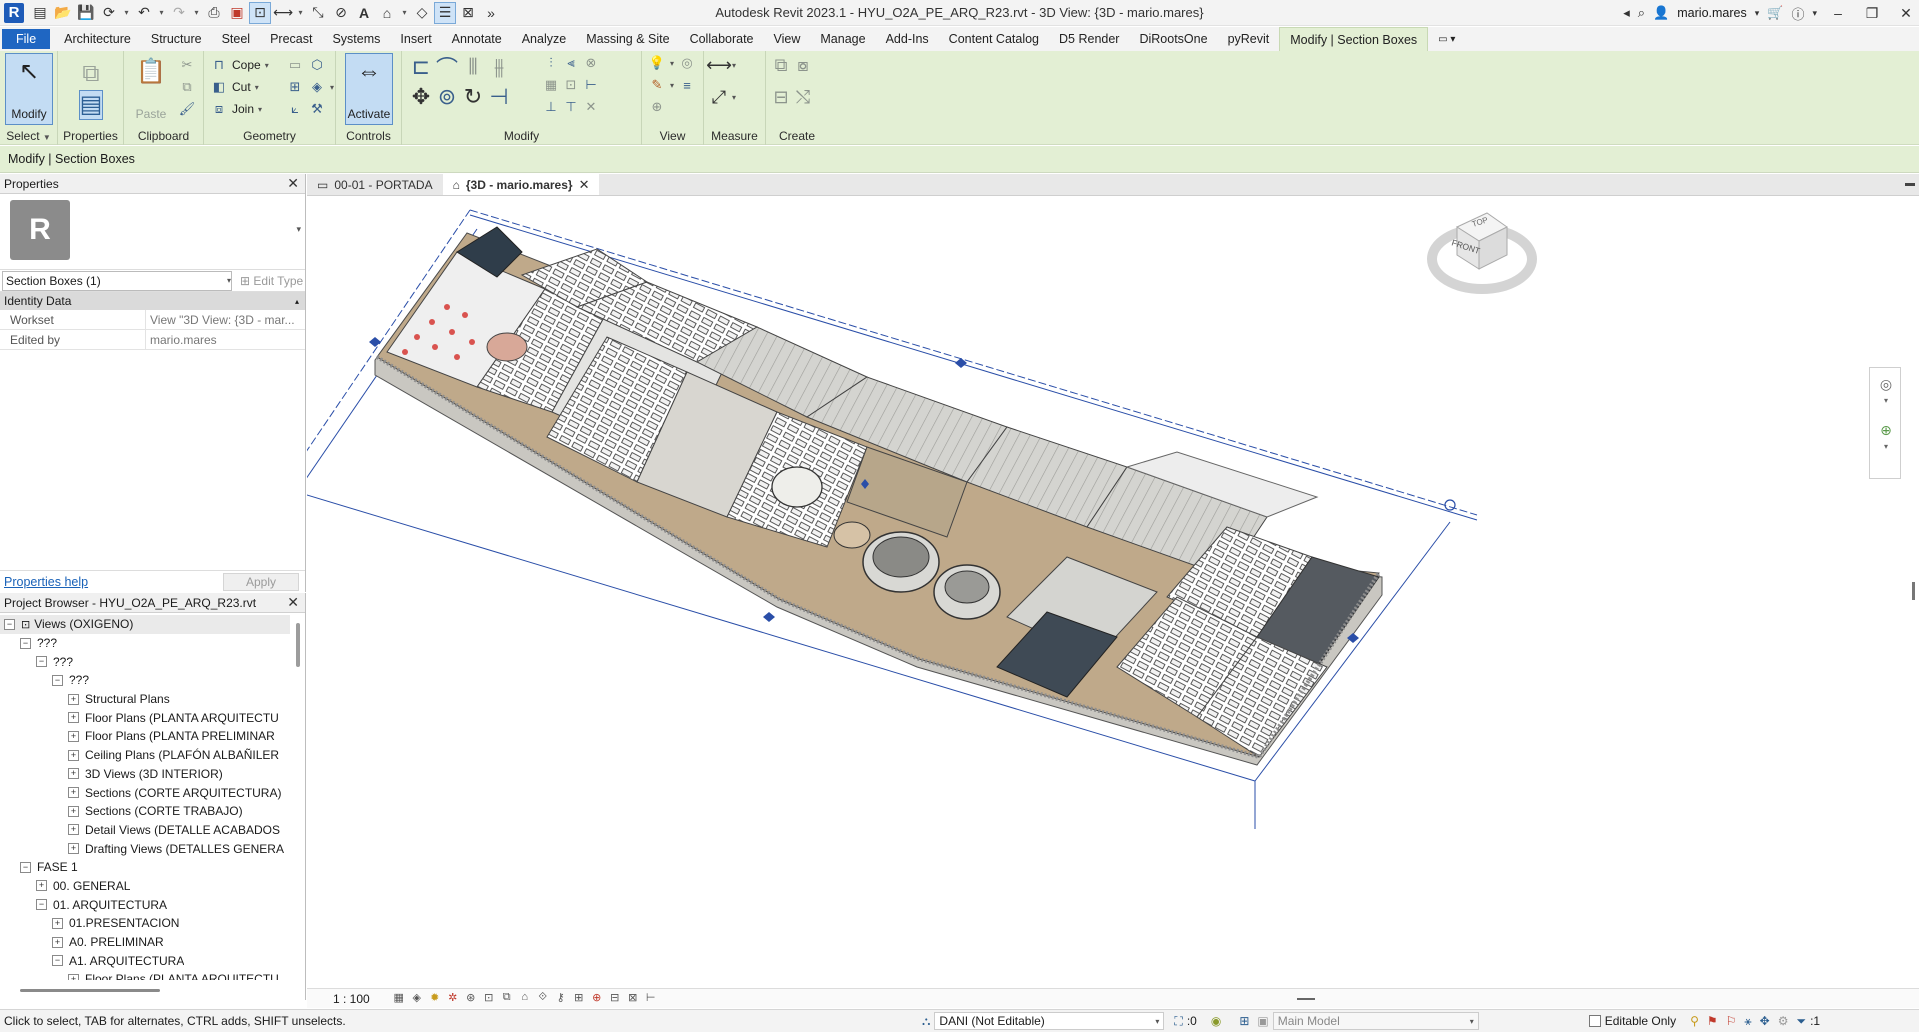 Image resolution: width=1919 pixels, height=1032 pixels. What do you see at coordinates (571, 85) in the screenshot?
I see `scale-icon: ⊡` at bounding box center [571, 85].